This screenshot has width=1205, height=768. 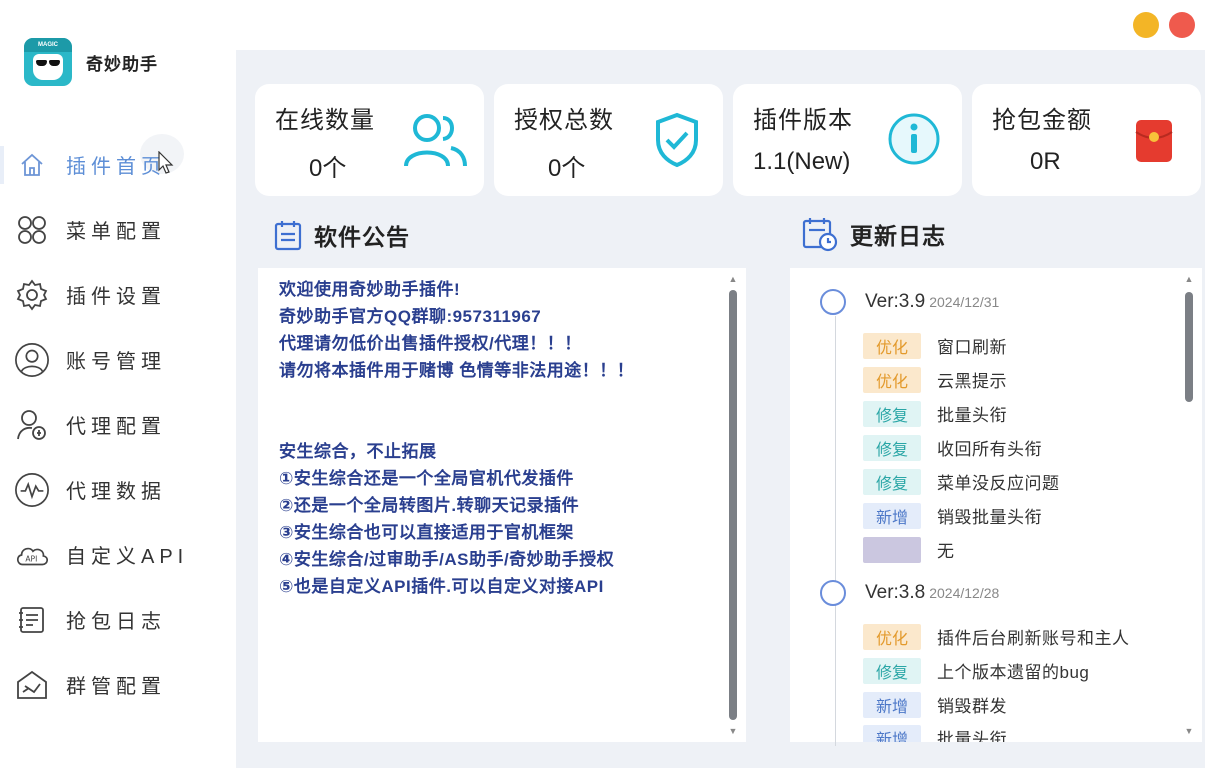 What do you see at coordinates (288, 236) in the screenshot?
I see `calendar-icon` at bounding box center [288, 236].